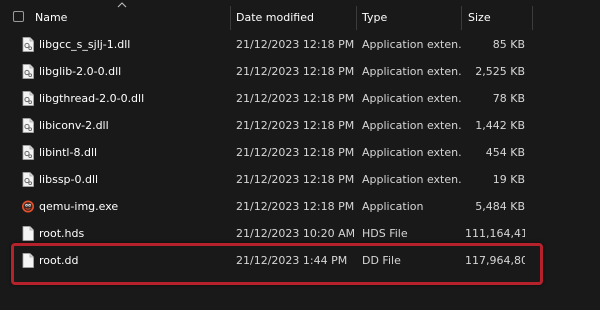 The image size is (600, 310). What do you see at coordinates (69, 179) in the screenshot?
I see `file-name: libssp-0.dll` at bounding box center [69, 179].